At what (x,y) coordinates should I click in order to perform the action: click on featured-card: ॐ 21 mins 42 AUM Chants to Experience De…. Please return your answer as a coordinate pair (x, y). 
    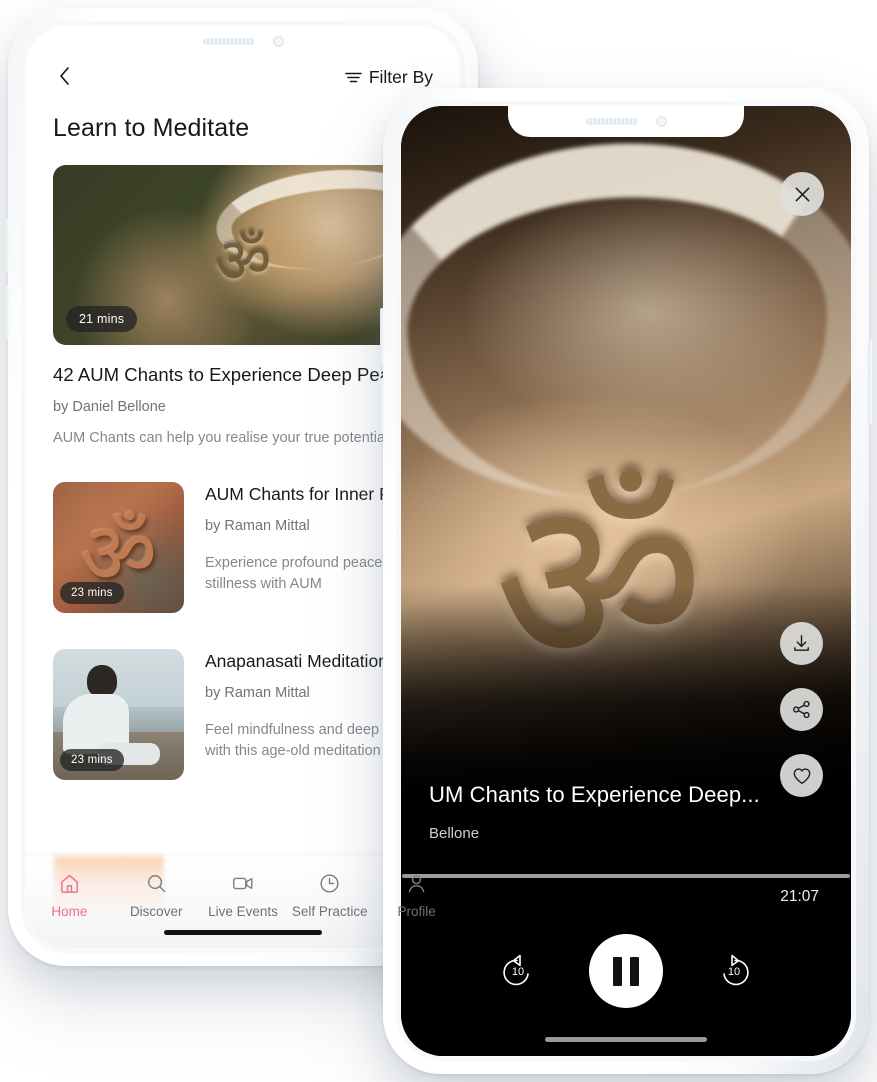
    Looking at the image, I should click on (243, 305).